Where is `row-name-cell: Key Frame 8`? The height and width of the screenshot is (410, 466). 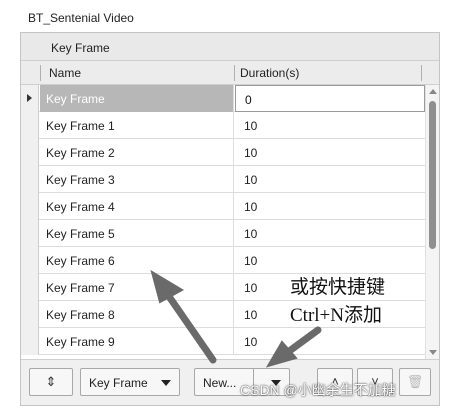
row-name-cell: Key Frame 8 is located at coordinates (137, 314).